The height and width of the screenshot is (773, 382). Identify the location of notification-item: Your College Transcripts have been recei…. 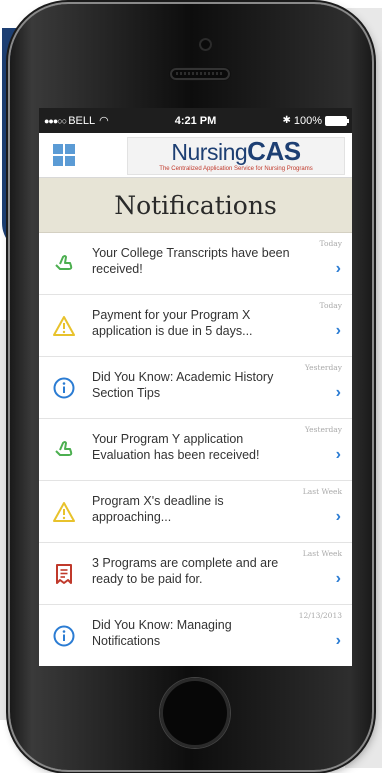
(195, 264).